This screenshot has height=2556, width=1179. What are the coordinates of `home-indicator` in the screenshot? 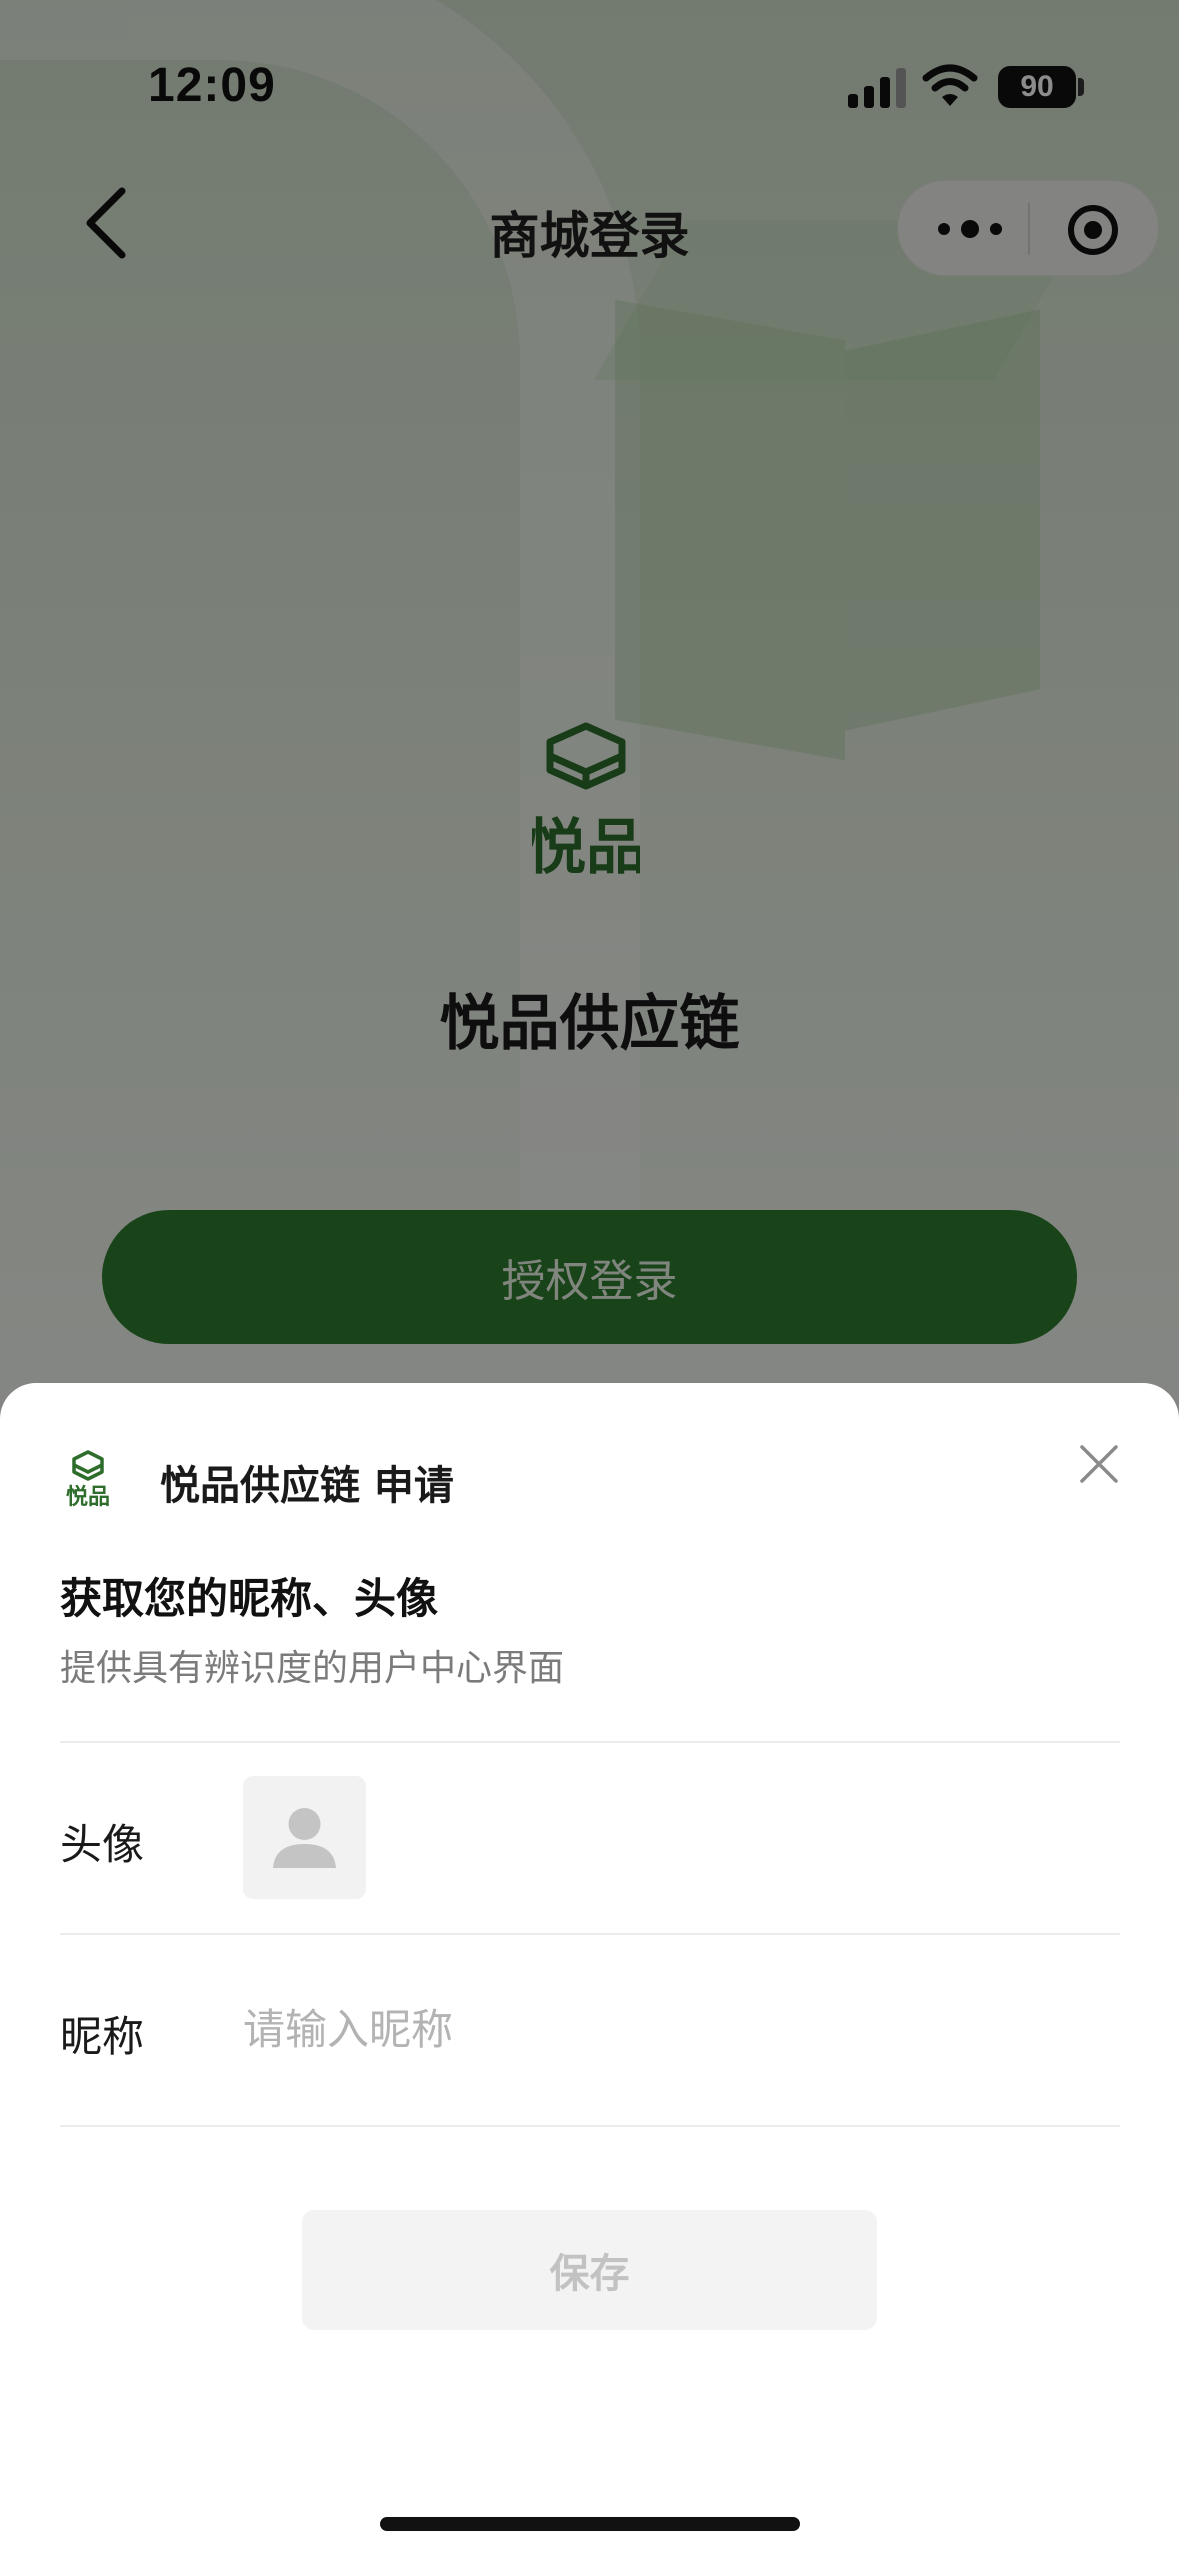 It's located at (590, 2524).